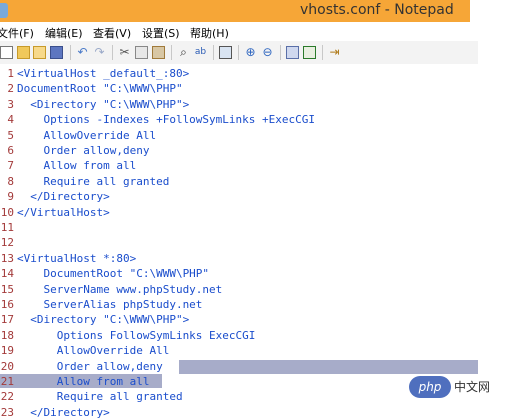 This screenshot has height=420, width=505. What do you see at coordinates (158, 52) in the screenshot?
I see `paste-icon` at bounding box center [158, 52].